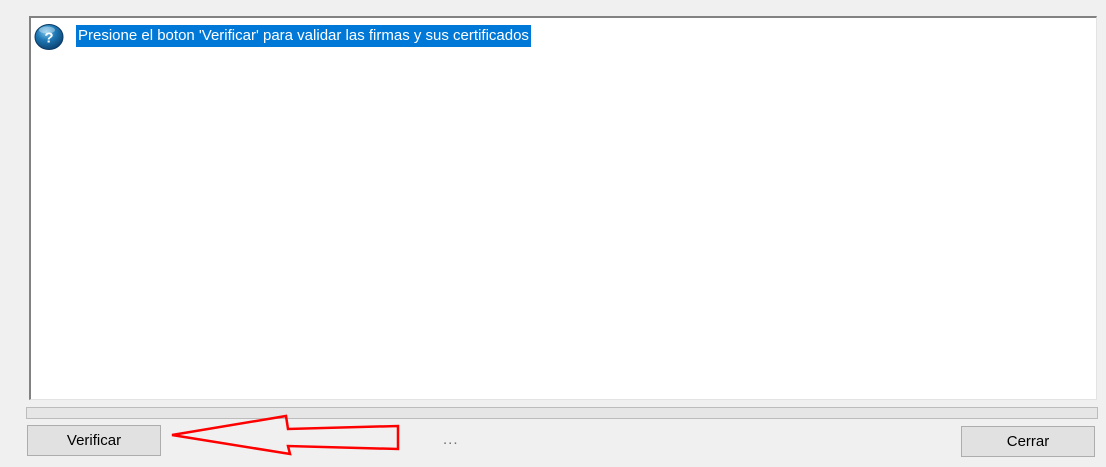  I want to click on close-button: Cerrar, so click(1028, 441).